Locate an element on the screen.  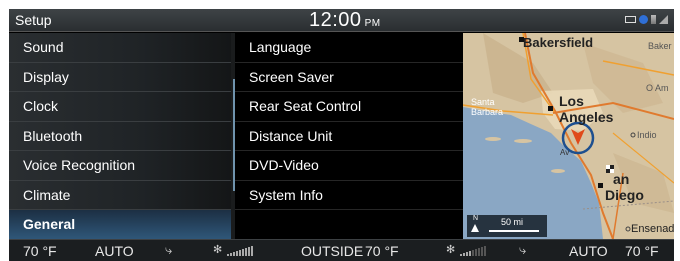
map-scale-distance: 50 mi is located at coordinates (512, 222).